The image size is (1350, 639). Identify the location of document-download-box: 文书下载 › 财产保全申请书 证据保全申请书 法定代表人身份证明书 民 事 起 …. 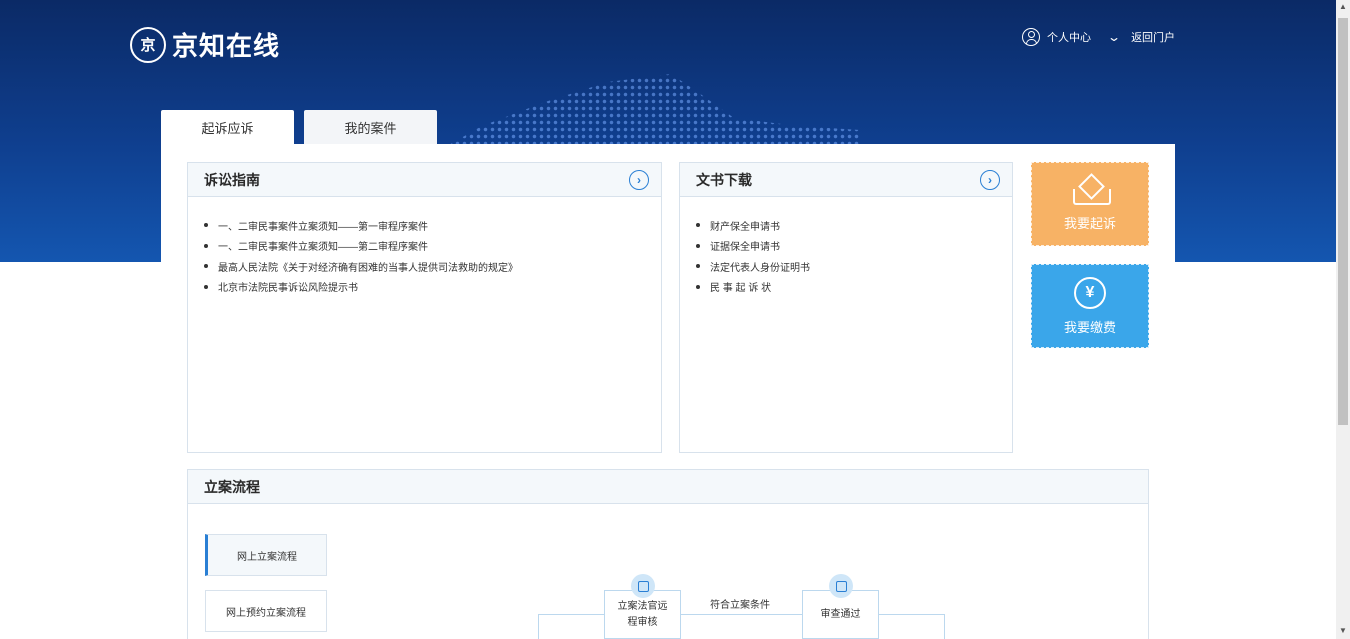
(846, 307).